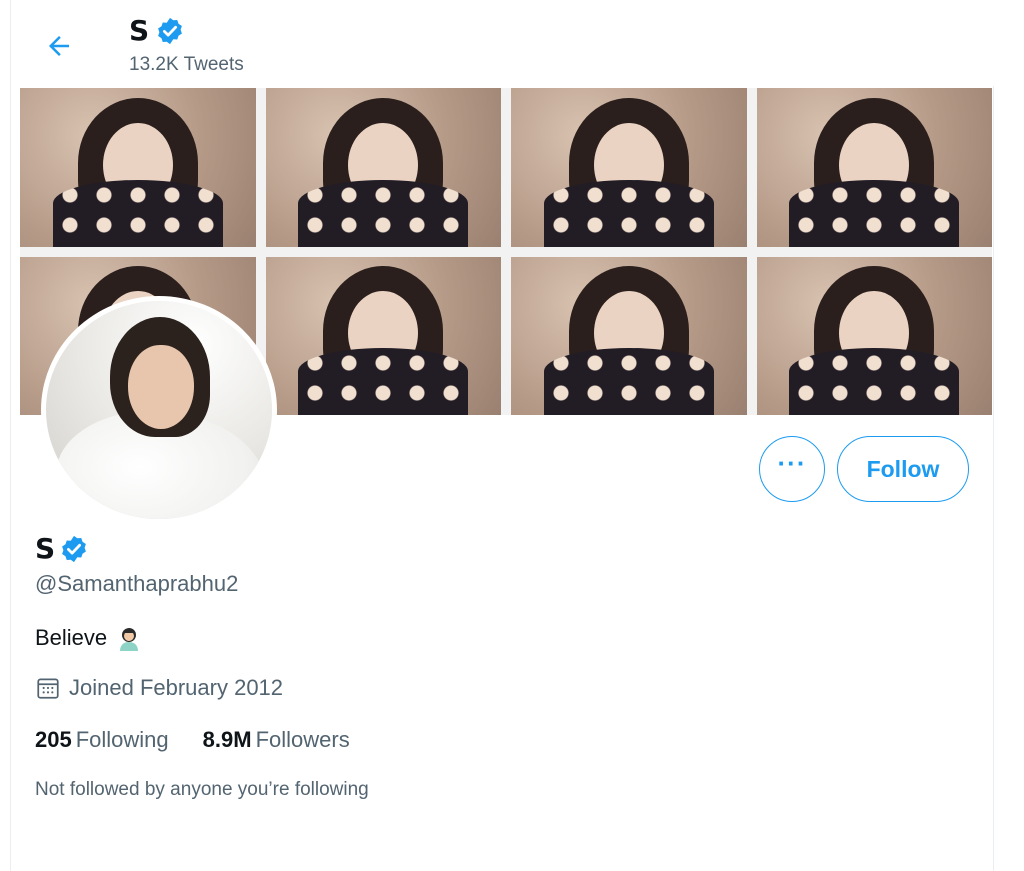 The height and width of the screenshot is (871, 1024). I want to click on tab-tweets, so click(134, 864).